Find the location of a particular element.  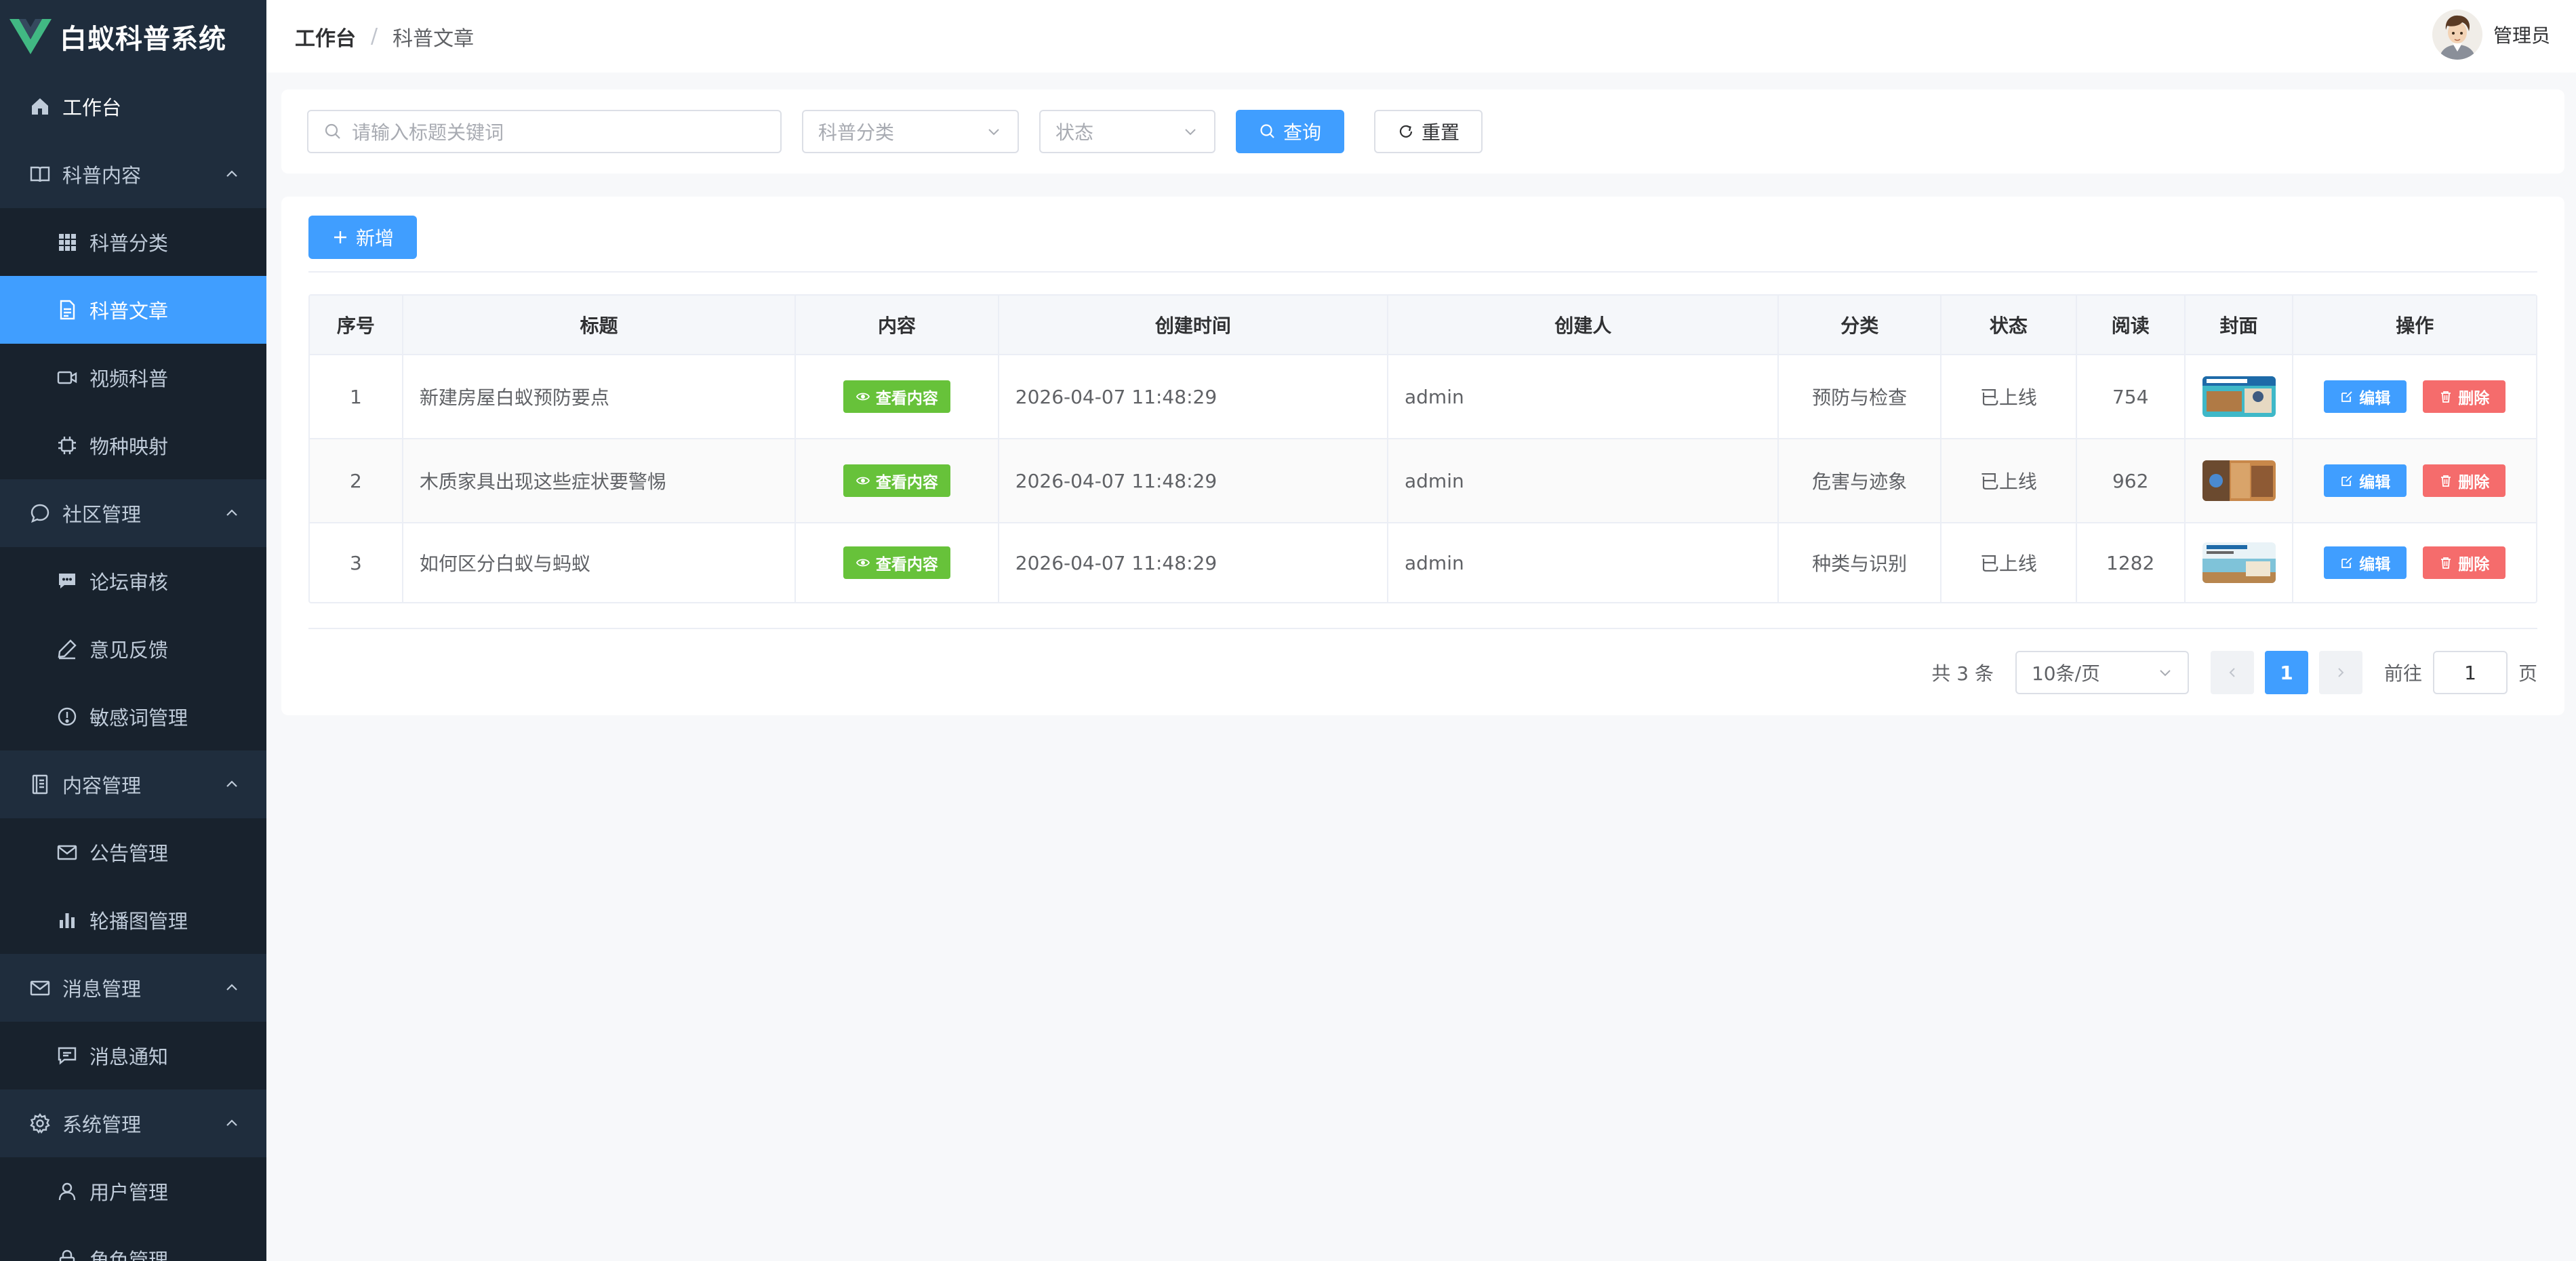

cell-index: 1 is located at coordinates (356, 397).